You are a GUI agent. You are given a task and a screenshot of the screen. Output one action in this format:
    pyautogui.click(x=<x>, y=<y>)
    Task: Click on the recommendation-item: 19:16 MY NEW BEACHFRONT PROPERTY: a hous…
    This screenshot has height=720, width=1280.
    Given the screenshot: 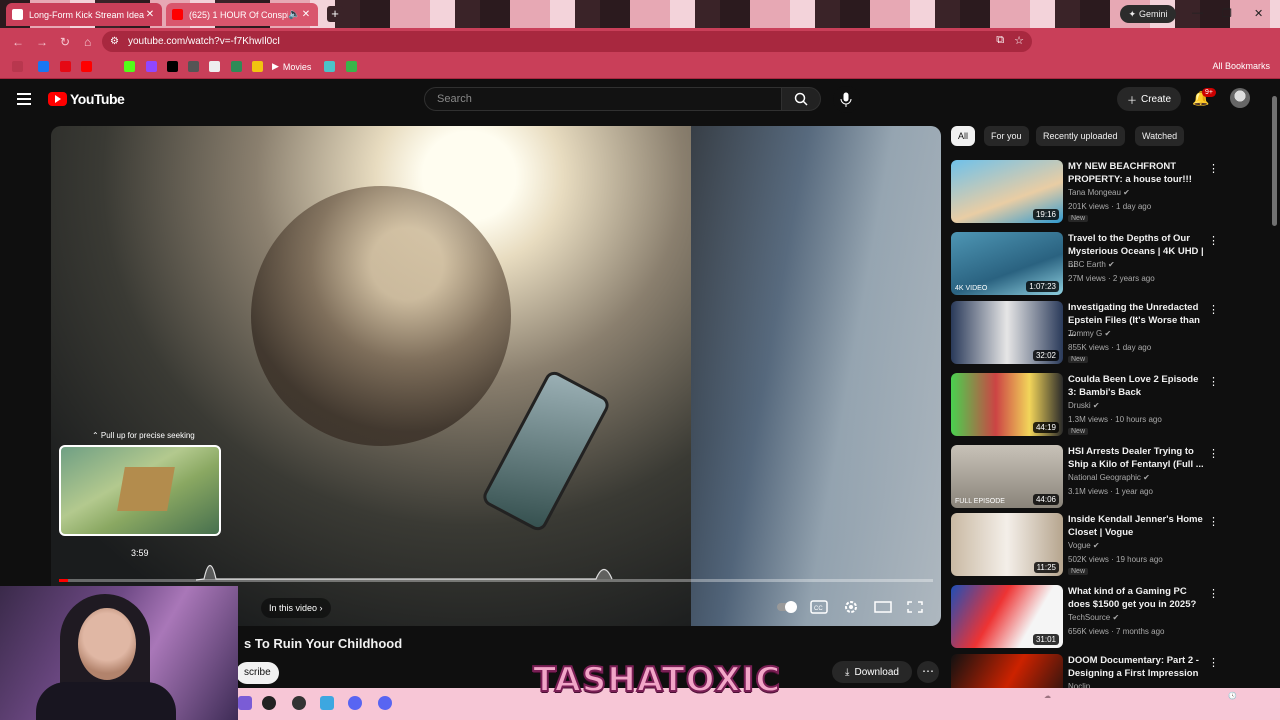 What is the action you would take?
    pyautogui.click(x=1111, y=194)
    